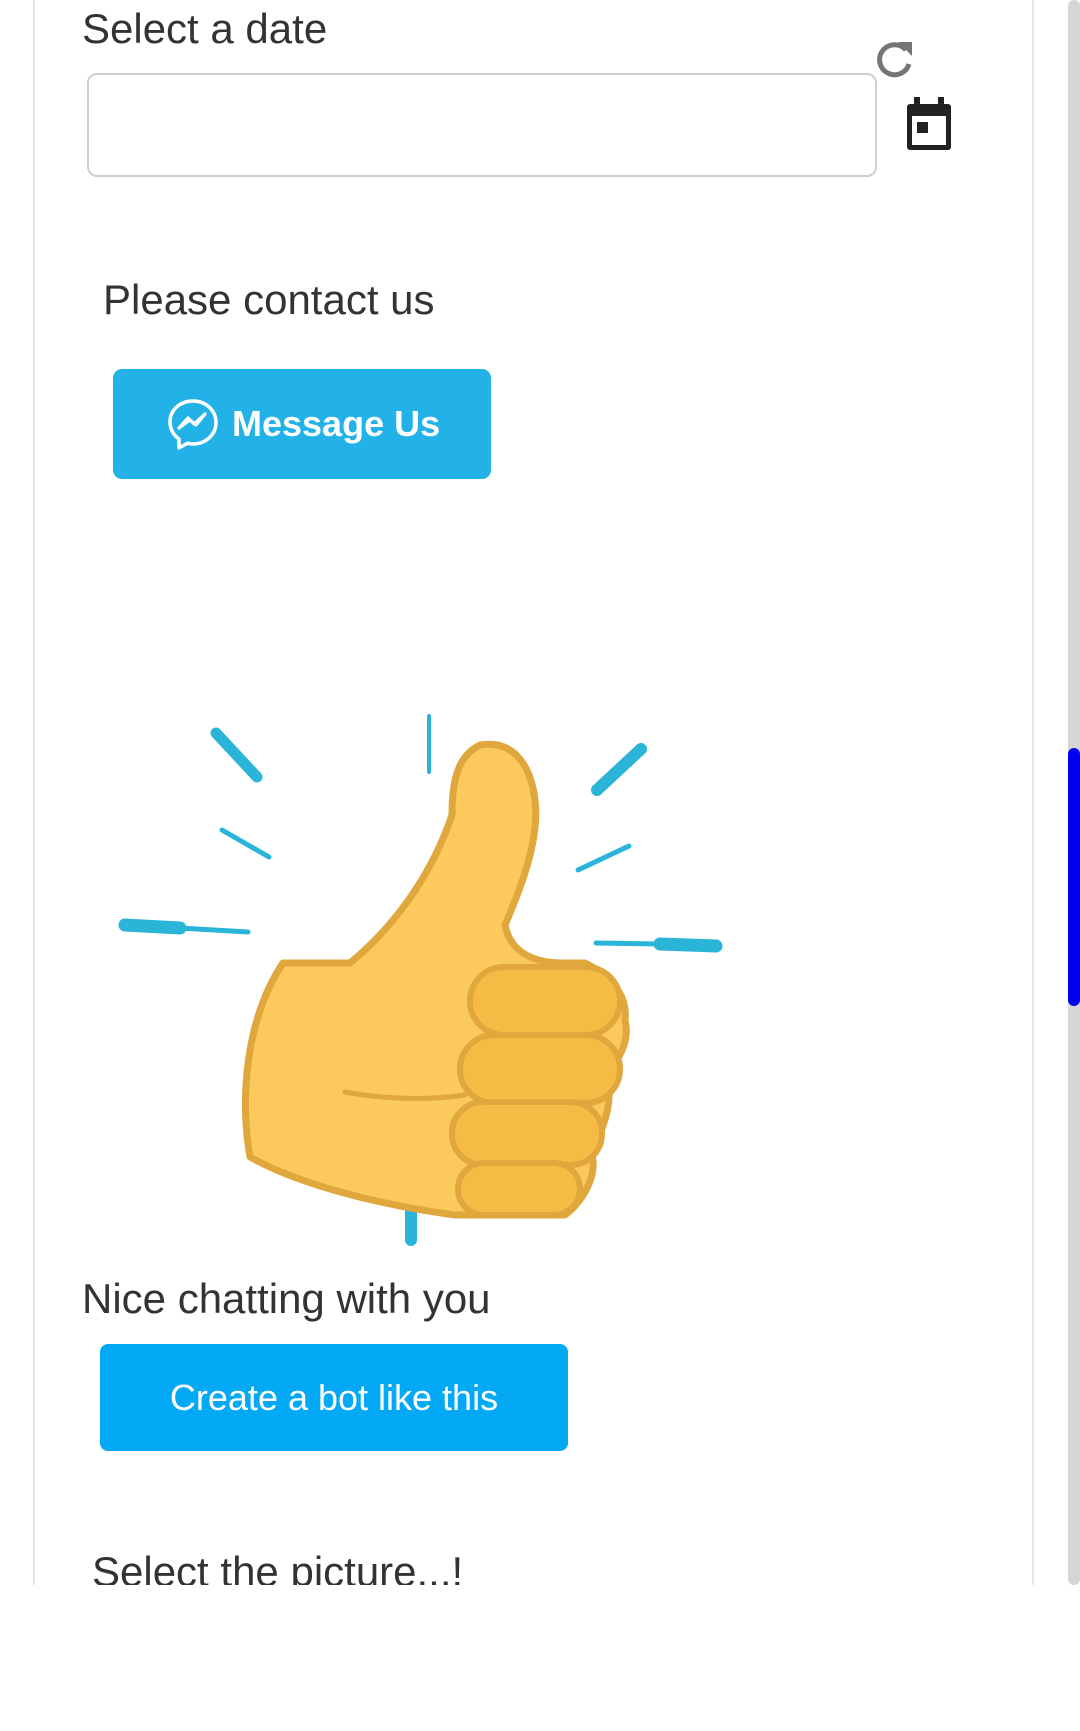  Describe the element at coordinates (193, 424) in the screenshot. I see `messenger-icon` at that location.